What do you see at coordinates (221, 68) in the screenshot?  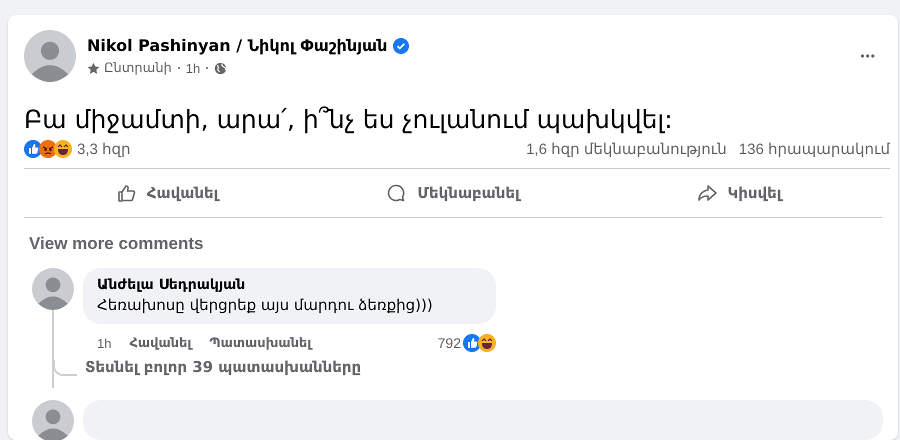 I see `globe-icon` at bounding box center [221, 68].